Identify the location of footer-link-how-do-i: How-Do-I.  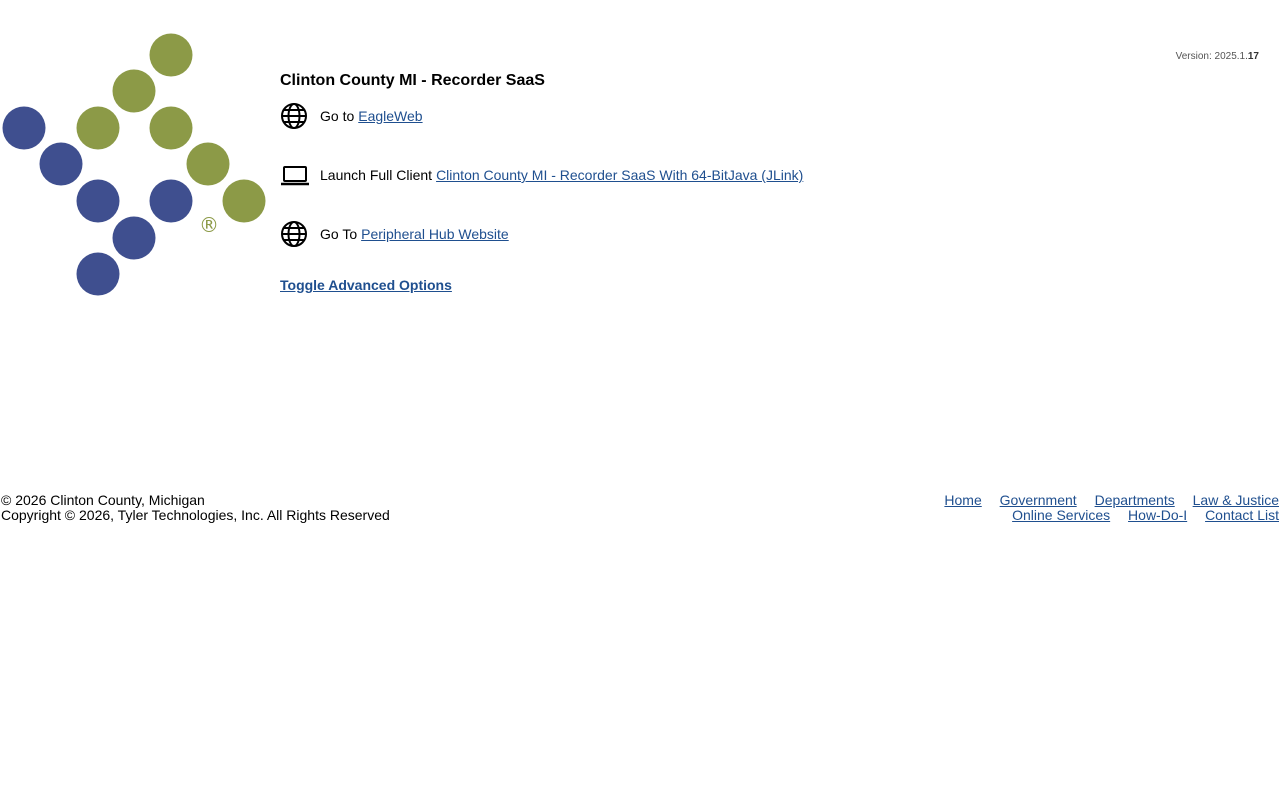
(1157, 515).